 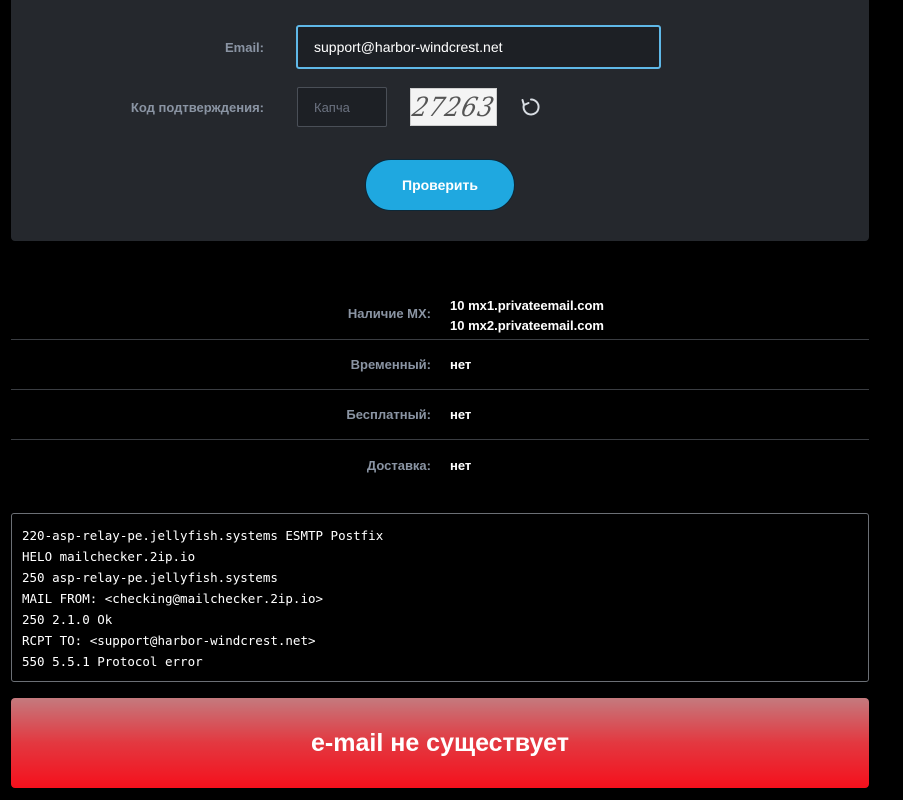 I want to click on delivery-value: нет, so click(x=461, y=465).